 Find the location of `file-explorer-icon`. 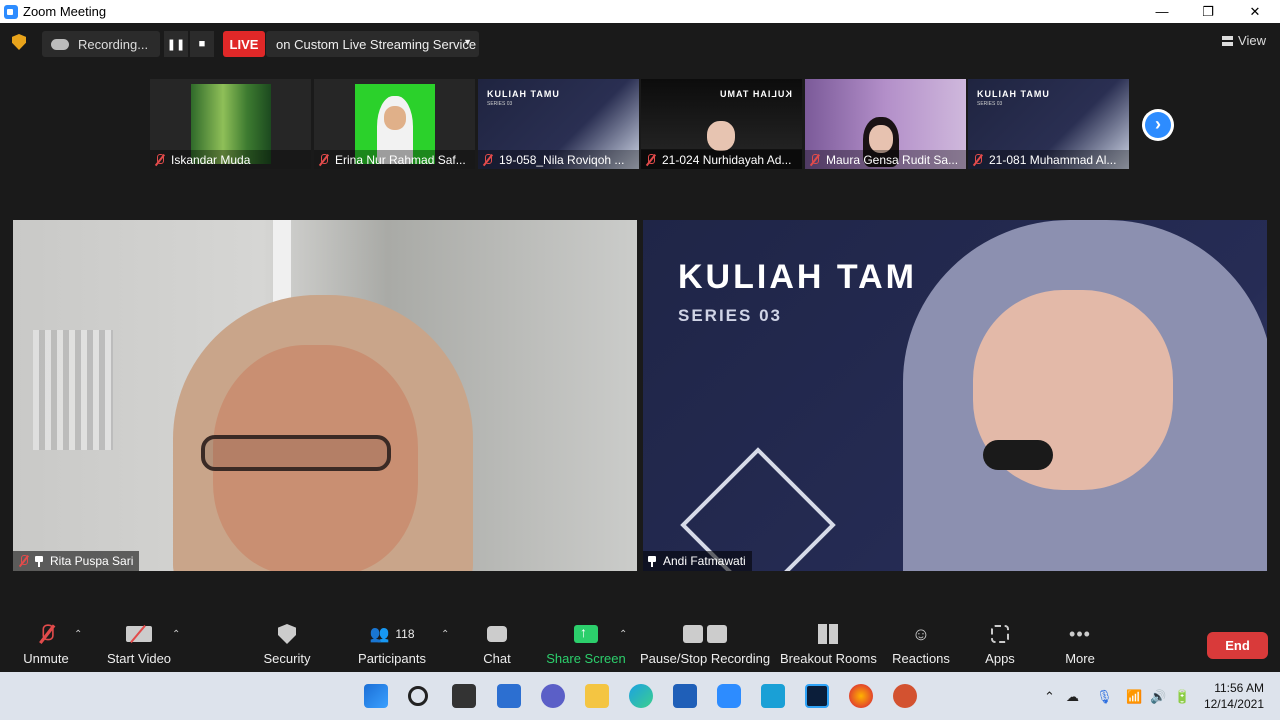

file-explorer-icon is located at coordinates (597, 696).